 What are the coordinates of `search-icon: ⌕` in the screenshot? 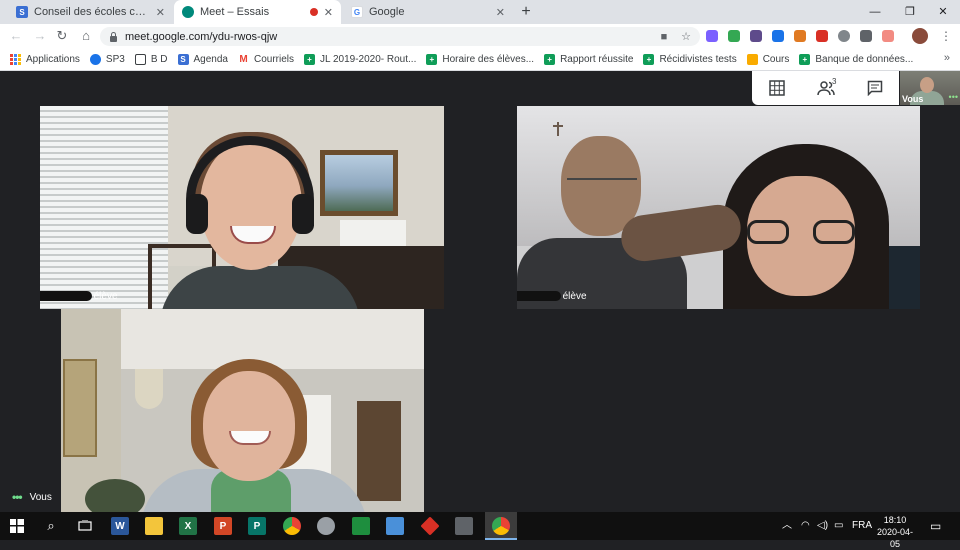 It's located at (51, 526).